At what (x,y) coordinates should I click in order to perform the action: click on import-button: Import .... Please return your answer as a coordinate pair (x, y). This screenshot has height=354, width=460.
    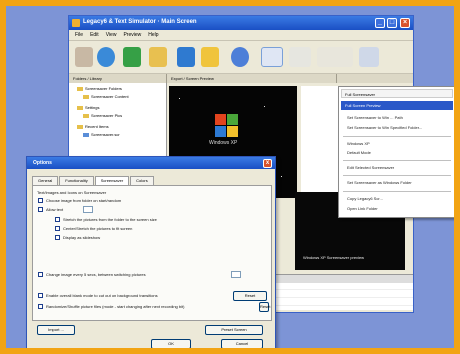
    Looking at the image, I should click on (56, 330).